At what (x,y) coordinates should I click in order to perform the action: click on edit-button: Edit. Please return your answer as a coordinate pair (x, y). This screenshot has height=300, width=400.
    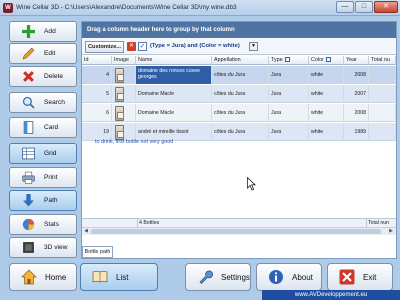
    Looking at the image, I should click on (43, 53).